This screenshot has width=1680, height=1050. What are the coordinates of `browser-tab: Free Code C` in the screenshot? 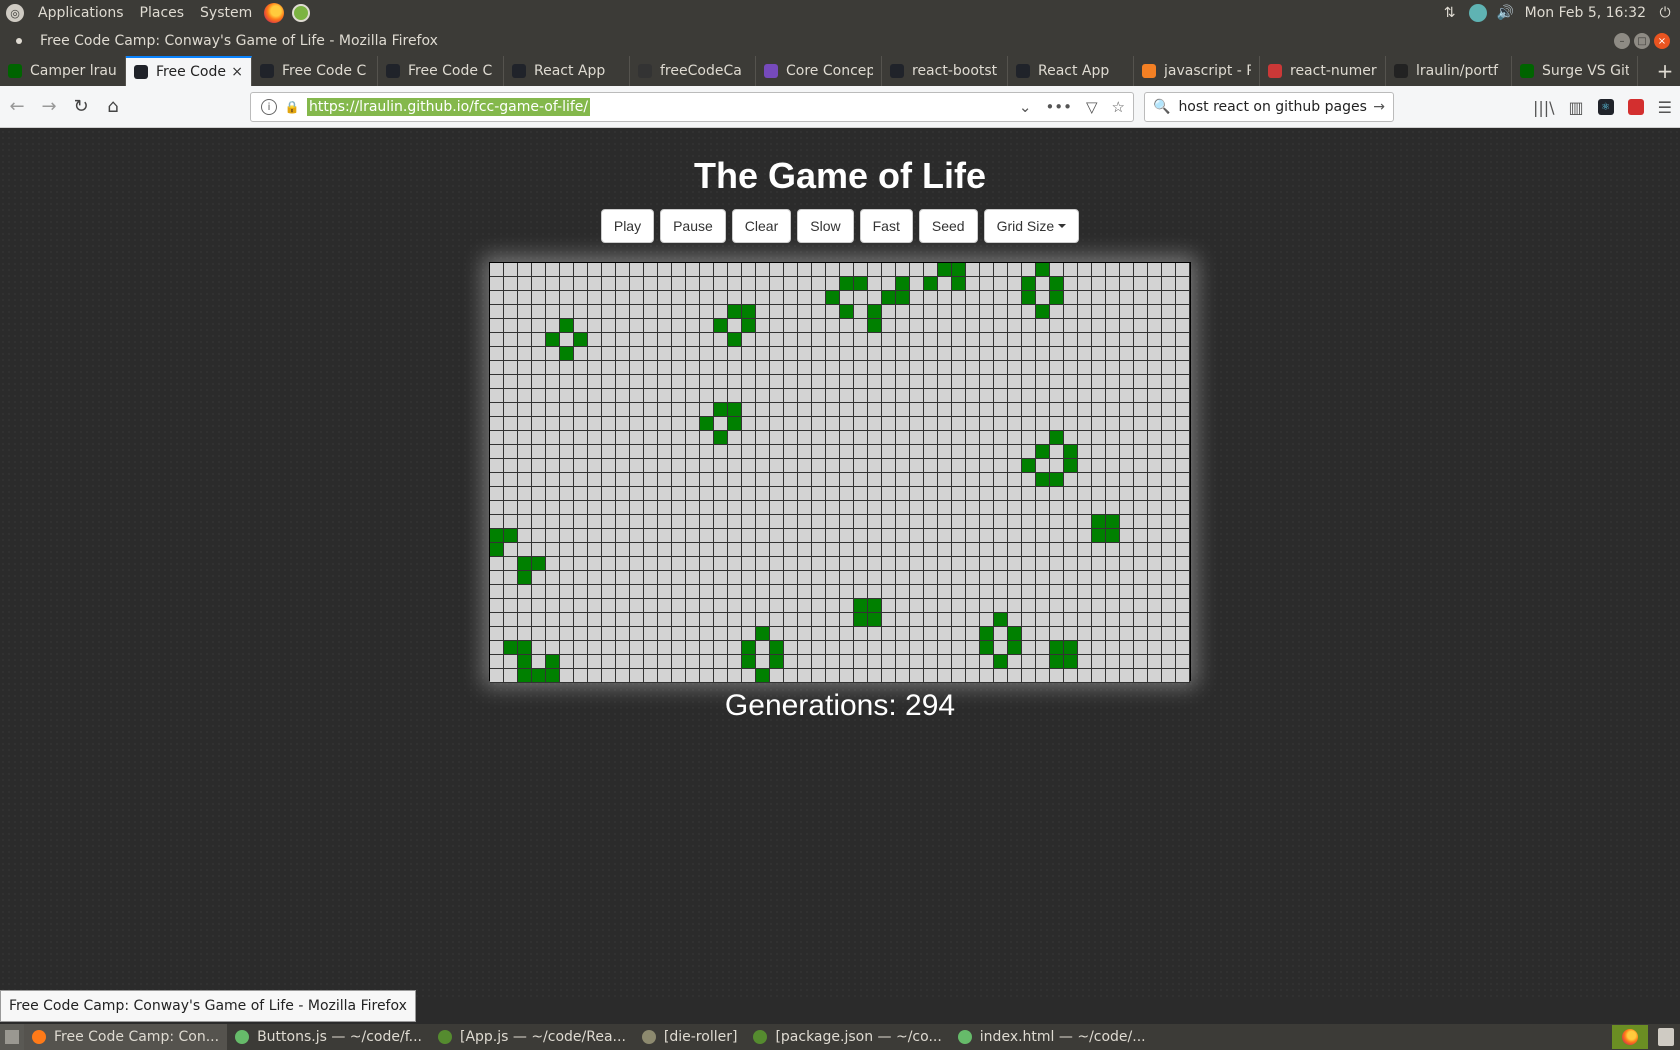 It's located at (441, 71).